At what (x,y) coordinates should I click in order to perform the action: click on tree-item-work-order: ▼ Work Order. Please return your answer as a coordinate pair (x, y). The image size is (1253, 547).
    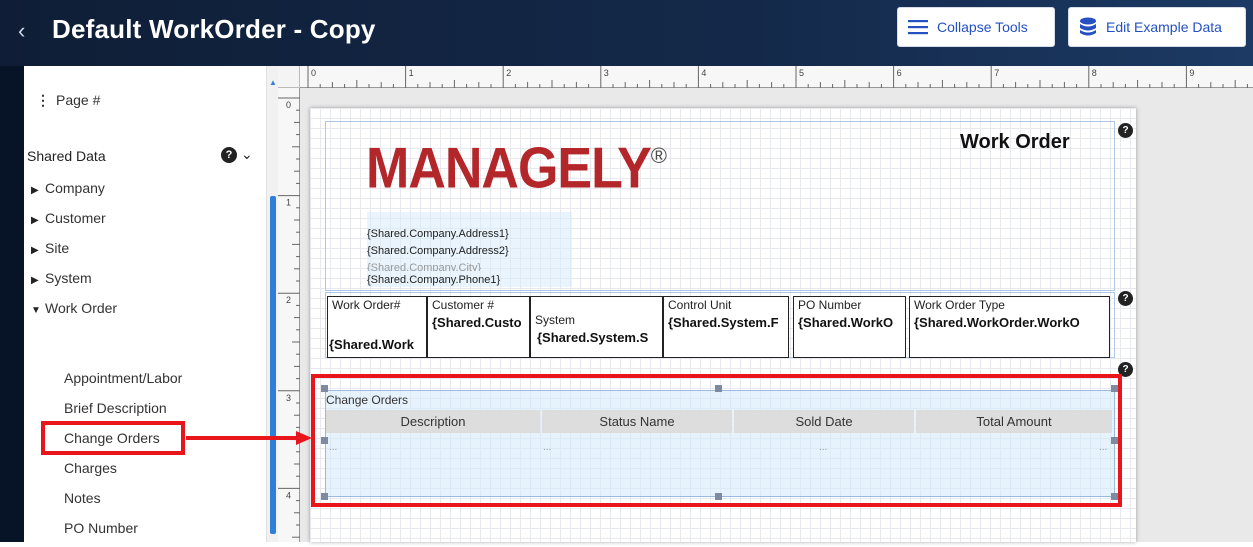
    Looking at the image, I should click on (74, 308).